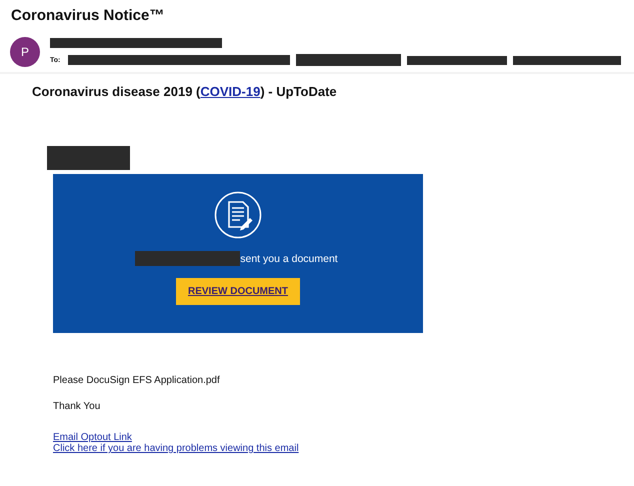  I want to click on footer-link: Email Optout Link, so click(92, 437).